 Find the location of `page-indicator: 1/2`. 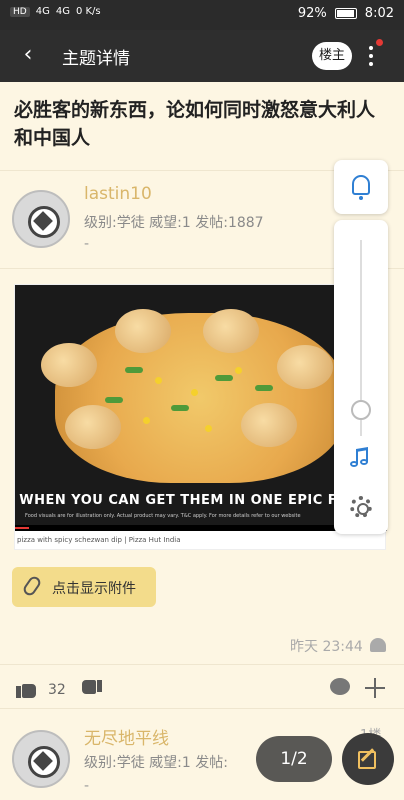

page-indicator: 1/2 is located at coordinates (294, 759).